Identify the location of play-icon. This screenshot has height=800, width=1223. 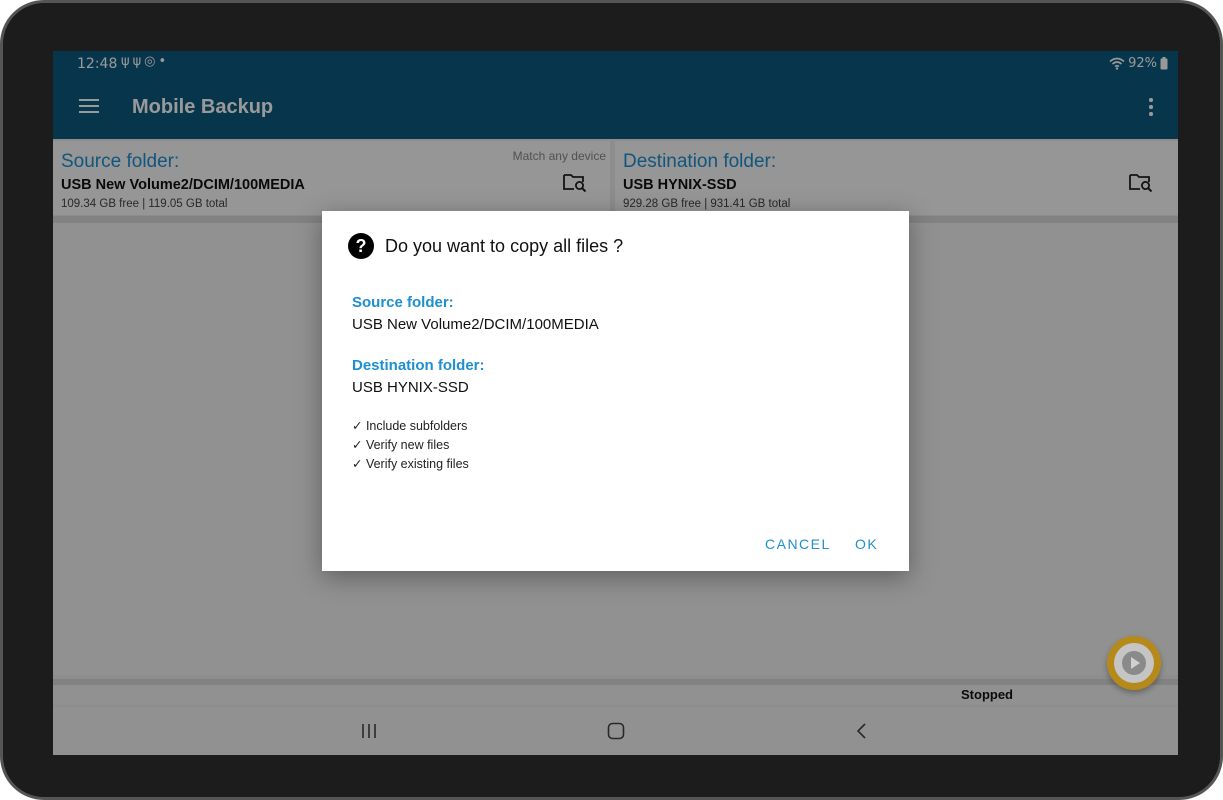
(1134, 663).